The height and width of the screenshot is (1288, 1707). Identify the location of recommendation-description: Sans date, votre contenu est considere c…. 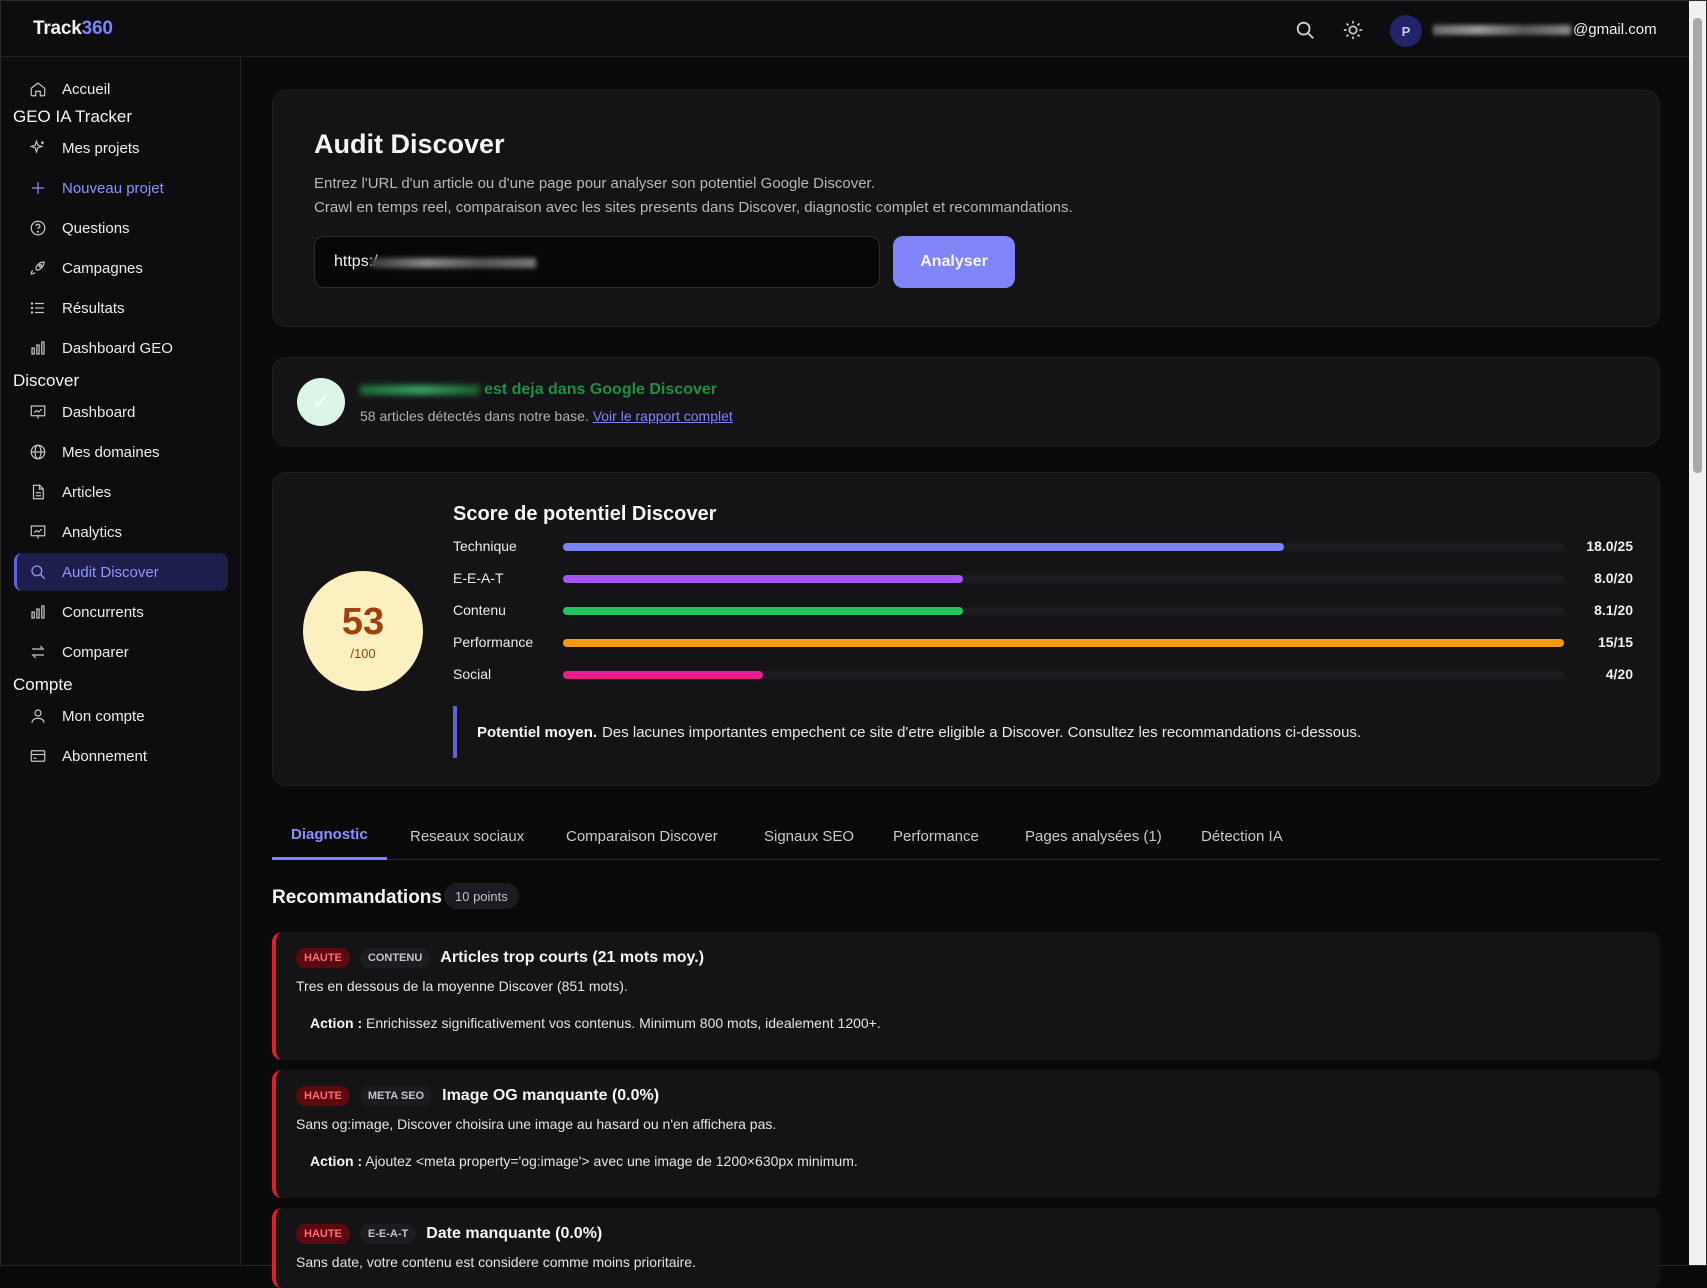
(496, 1262).